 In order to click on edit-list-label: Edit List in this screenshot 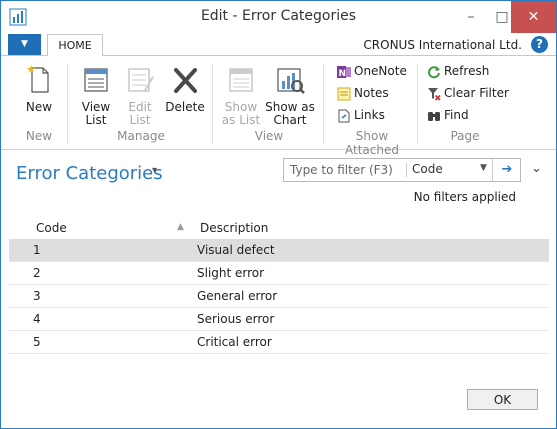, I will do `click(140, 113)`.